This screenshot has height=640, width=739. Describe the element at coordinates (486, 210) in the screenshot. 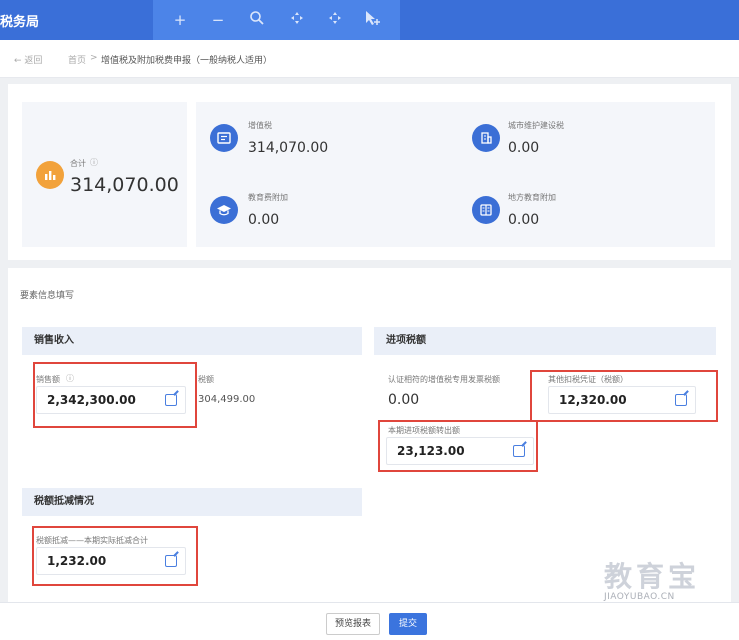

I see `book-icon` at that location.